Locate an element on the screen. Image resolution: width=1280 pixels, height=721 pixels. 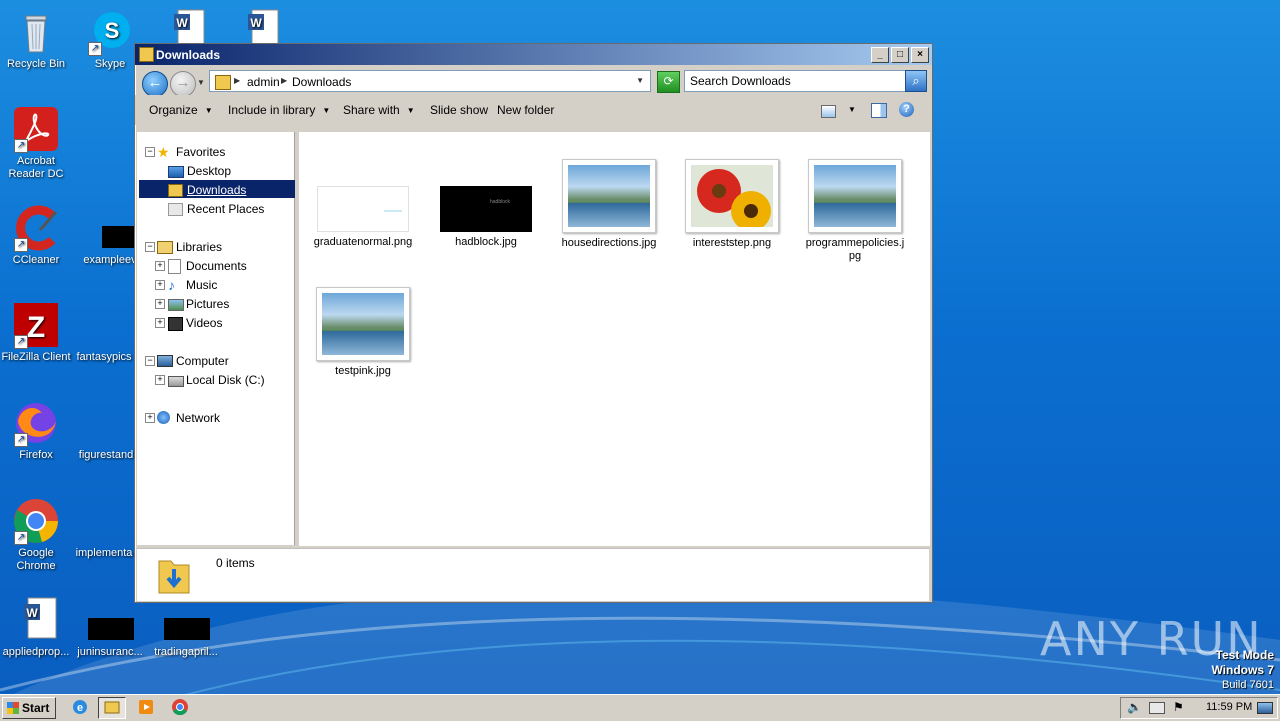
file-name: housedirections.jpg is located at coordinates (609, 243).